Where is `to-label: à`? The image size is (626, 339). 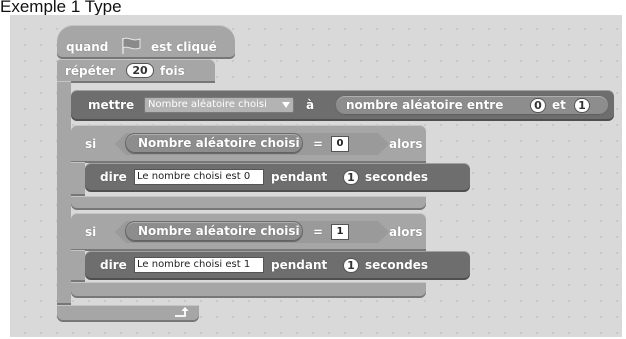
to-label: à is located at coordinates (310, 105).